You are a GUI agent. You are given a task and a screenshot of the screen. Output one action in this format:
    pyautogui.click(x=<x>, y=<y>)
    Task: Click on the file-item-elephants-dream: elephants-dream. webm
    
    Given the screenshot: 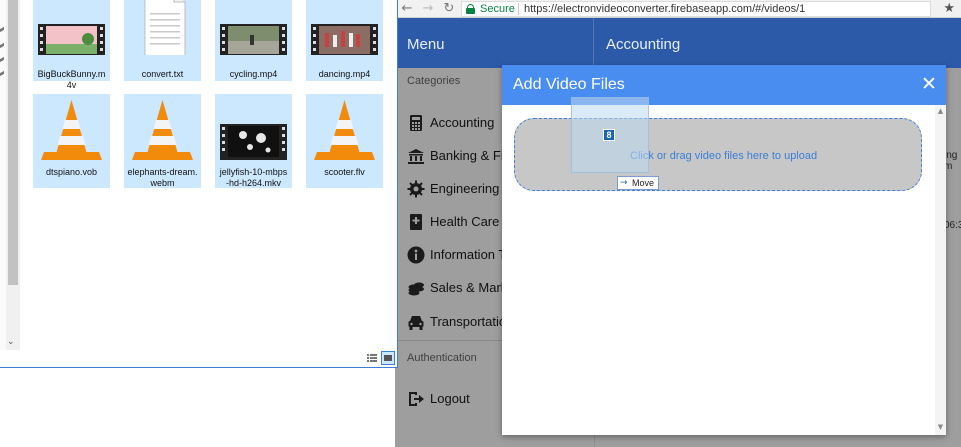 What is the action you would take?
    pyautogui.click(x=162, y=141)
    